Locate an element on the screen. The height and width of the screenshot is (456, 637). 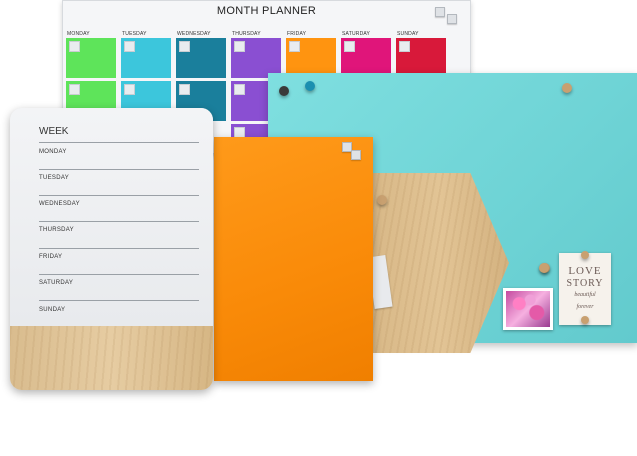
love-card-line: STORY is located at coordinates (585, 283).